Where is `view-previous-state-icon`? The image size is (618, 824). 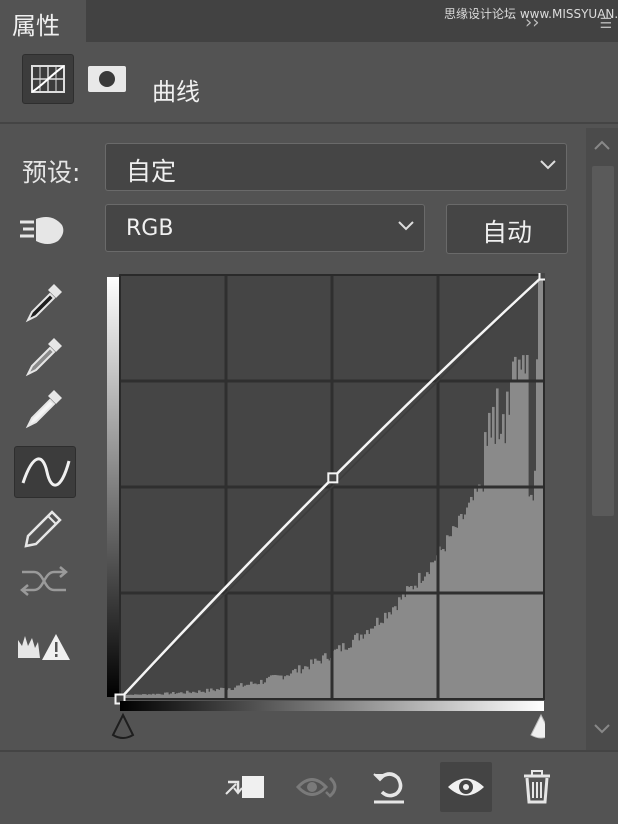
view-previous-state-icon is located at coordinates (319, 787).